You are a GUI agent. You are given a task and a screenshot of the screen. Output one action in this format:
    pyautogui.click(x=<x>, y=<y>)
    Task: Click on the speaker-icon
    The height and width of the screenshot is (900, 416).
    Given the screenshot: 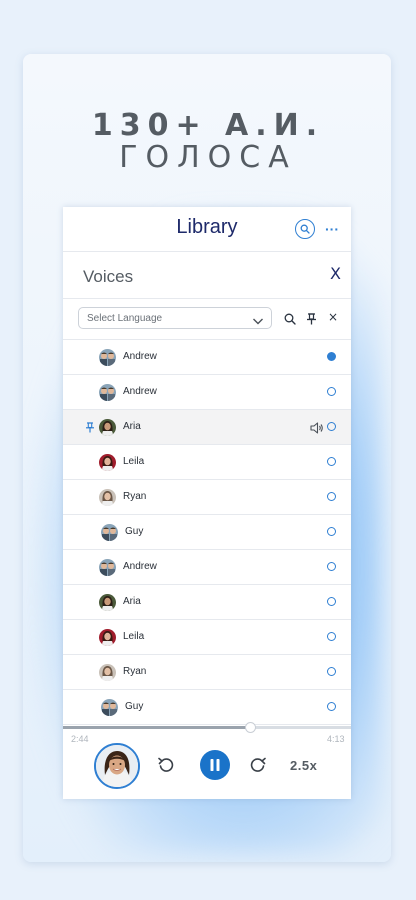 What is the action you would take?
    pyautogui.click(x=317, y=430)
    